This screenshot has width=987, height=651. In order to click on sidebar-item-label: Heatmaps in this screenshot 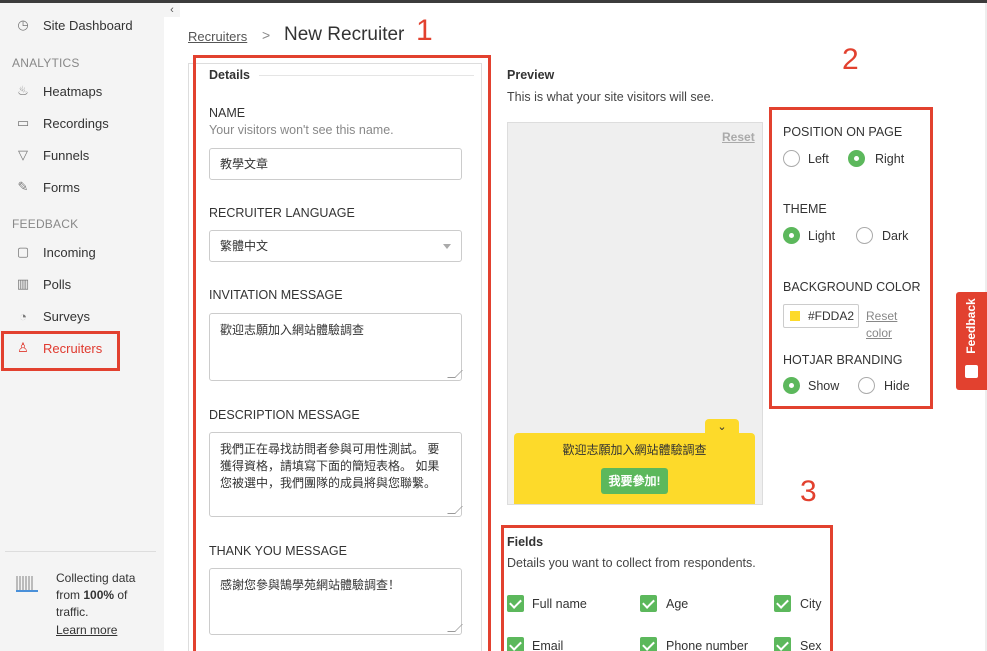, I will do `click(73, 91)`.